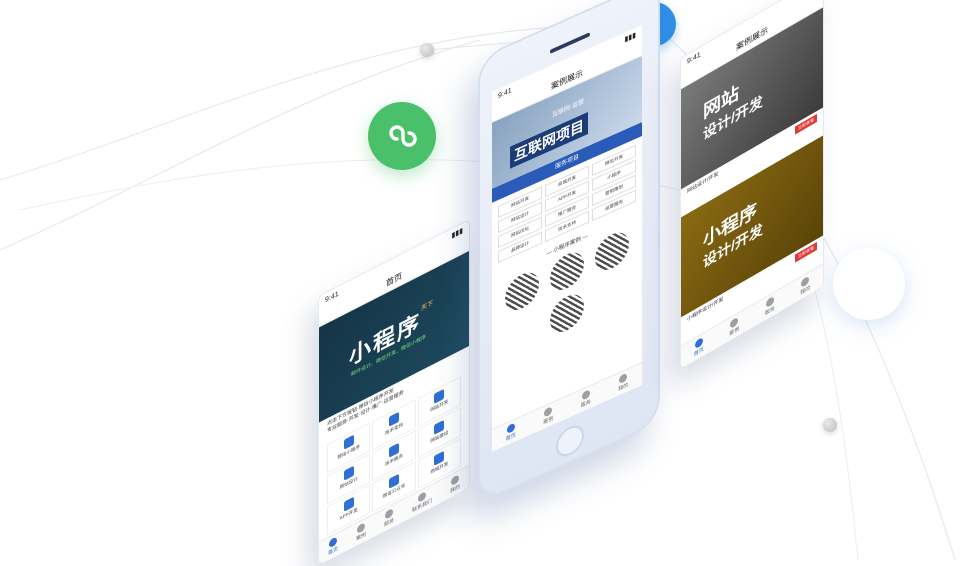  Describe the element at coordinates (570, 441) in the screenshot. I see `home-button` at that location.